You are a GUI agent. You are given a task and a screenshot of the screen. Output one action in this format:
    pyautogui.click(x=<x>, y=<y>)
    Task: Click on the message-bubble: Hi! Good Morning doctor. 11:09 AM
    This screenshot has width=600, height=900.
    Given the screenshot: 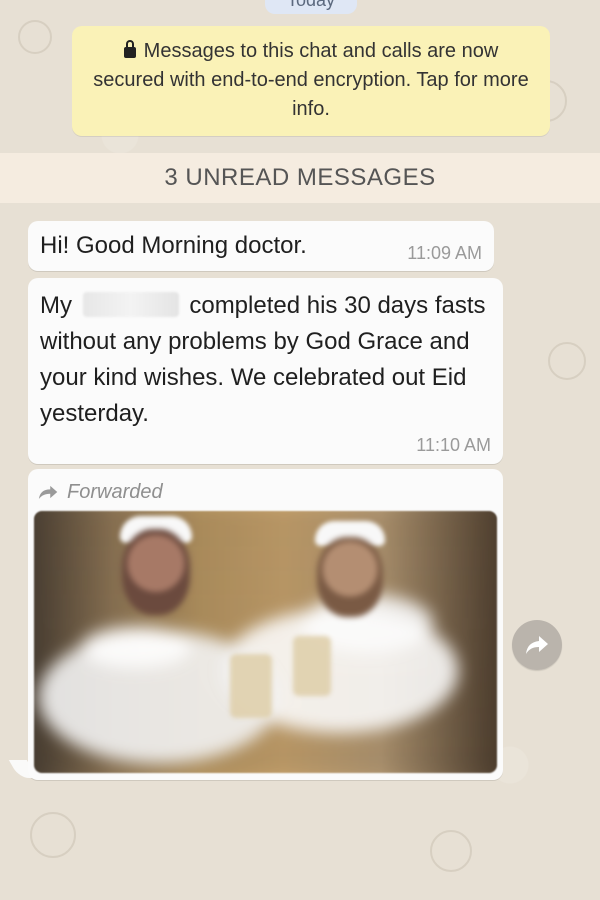 What is the action you would take?
    pyautogui.click(x=261, y=246)
    